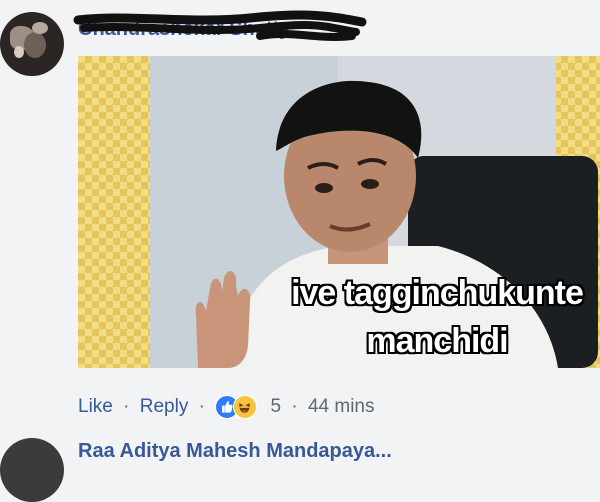 Image resolution: width=600 pixels, height=502 pixels. I want to click on reply-link: Reply, so click(164, 406).